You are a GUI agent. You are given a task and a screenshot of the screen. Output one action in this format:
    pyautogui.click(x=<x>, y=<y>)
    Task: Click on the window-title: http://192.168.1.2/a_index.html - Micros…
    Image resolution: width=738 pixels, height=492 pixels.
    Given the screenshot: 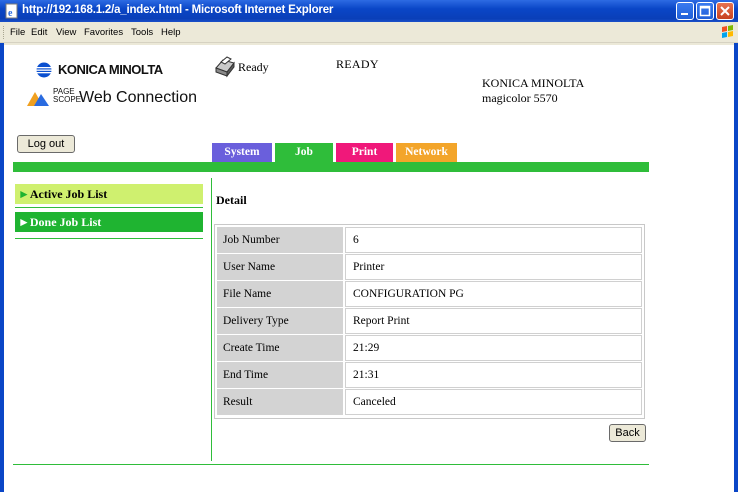 What is the action you would take?
    pyautogui.click(x=178, y=10)
    